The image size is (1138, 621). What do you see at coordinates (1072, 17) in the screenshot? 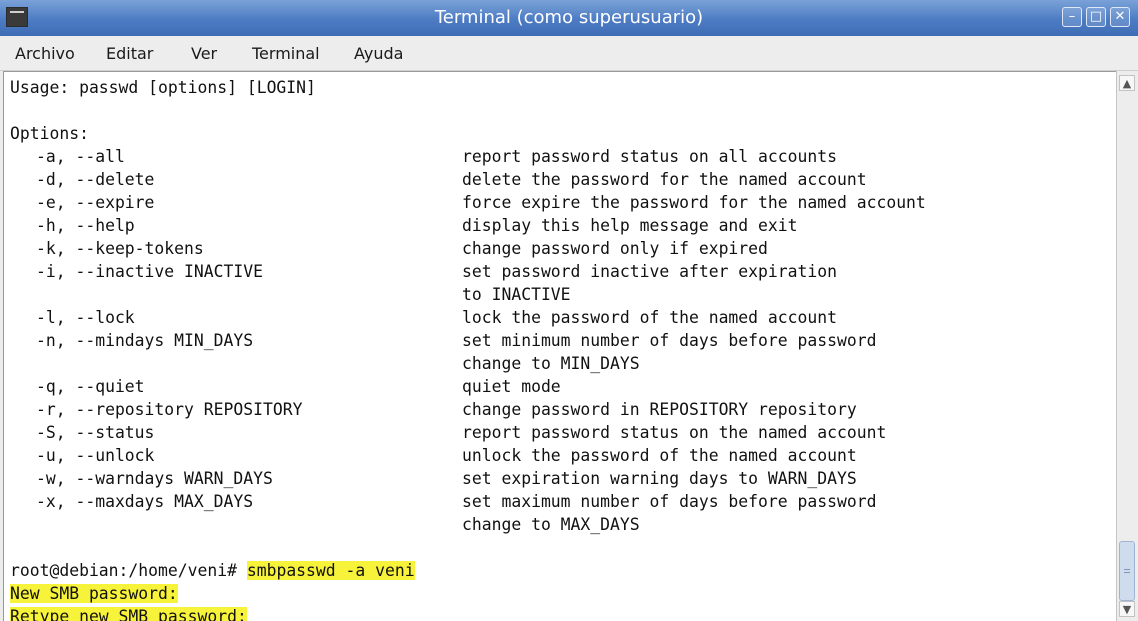
I see `minimize-button: –` at bounding box center [1072, 17].